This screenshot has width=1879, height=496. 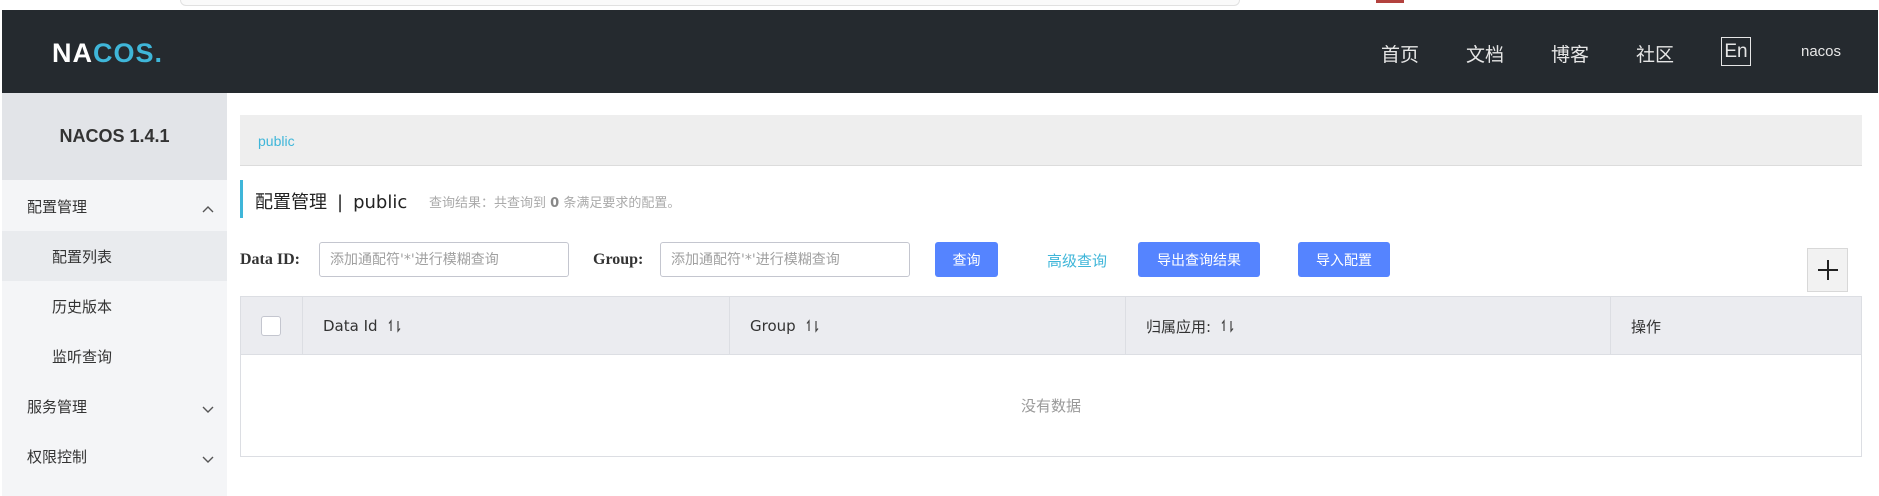 I want to click on address-bar, so click(x=710, y=3).